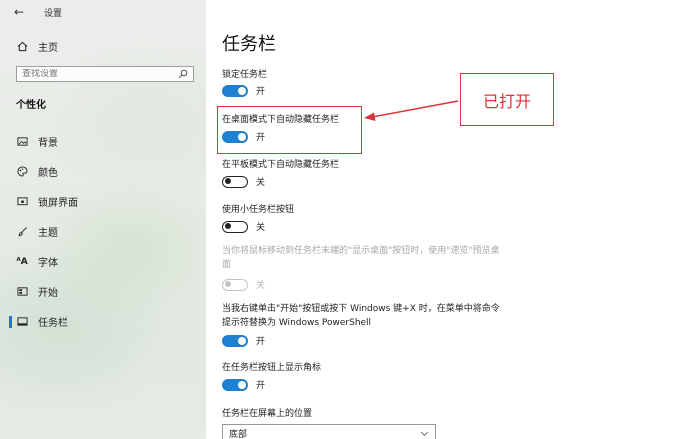 The height and width of the screenshot is (439, 683). I want to click on font-icon: ᴬA, so click(22, 261).